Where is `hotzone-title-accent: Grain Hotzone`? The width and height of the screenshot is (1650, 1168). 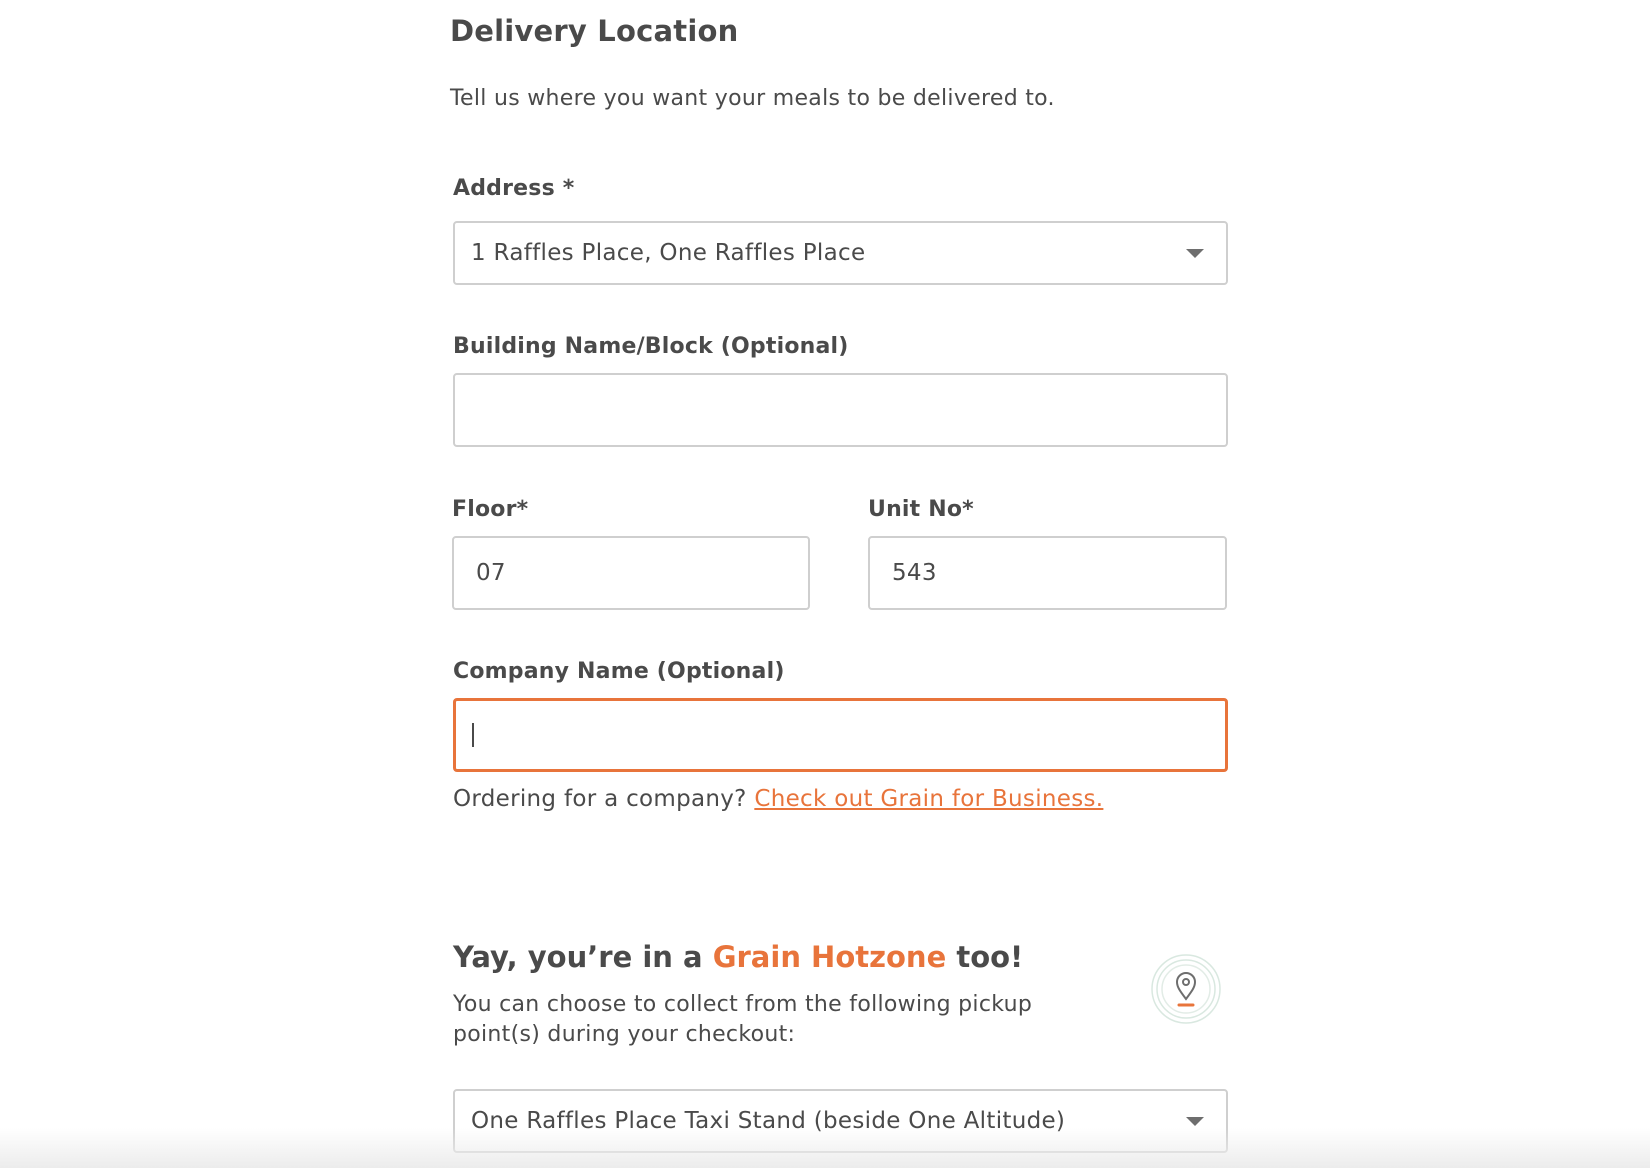 hotzone-title-accent: Grain Hotzone is located at coordinates (829, 957).